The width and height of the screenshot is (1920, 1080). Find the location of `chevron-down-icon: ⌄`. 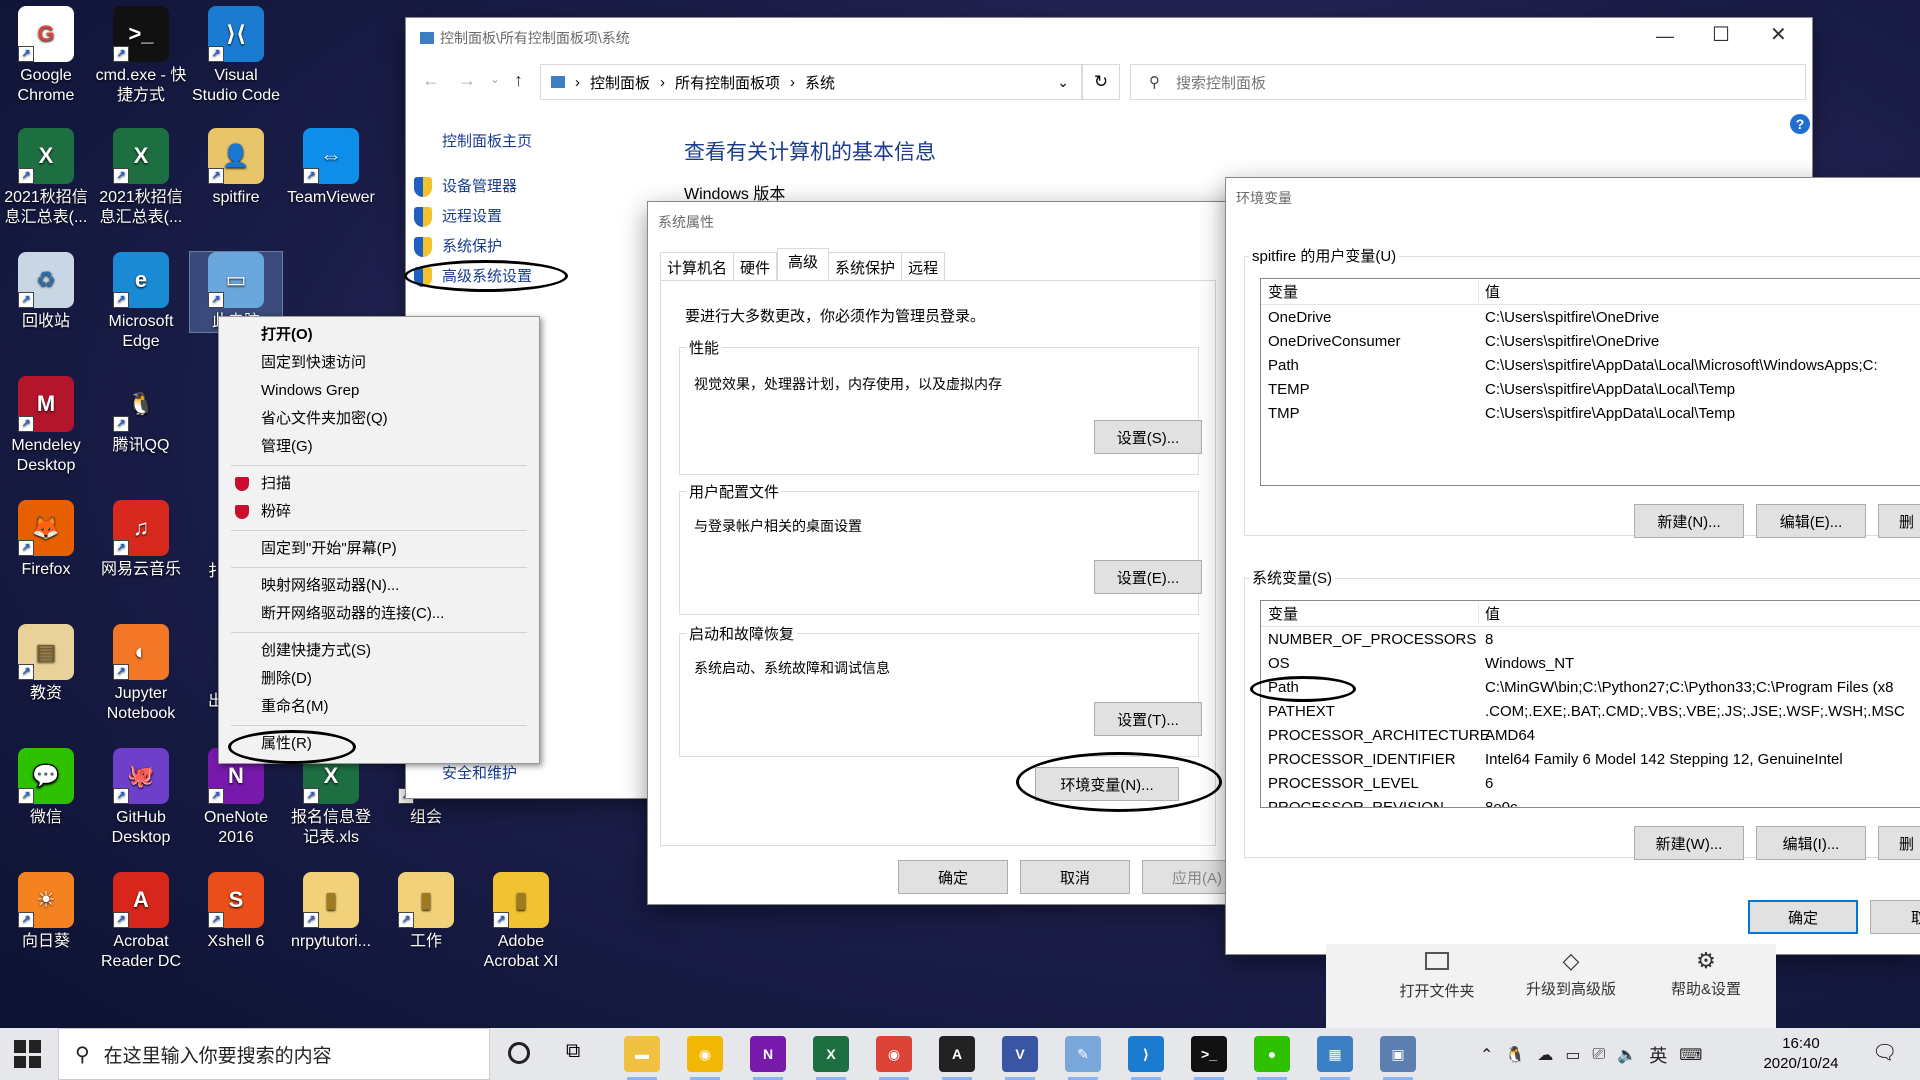

chevron-down-icon: ⌄ is located at coordinates (495, 79).